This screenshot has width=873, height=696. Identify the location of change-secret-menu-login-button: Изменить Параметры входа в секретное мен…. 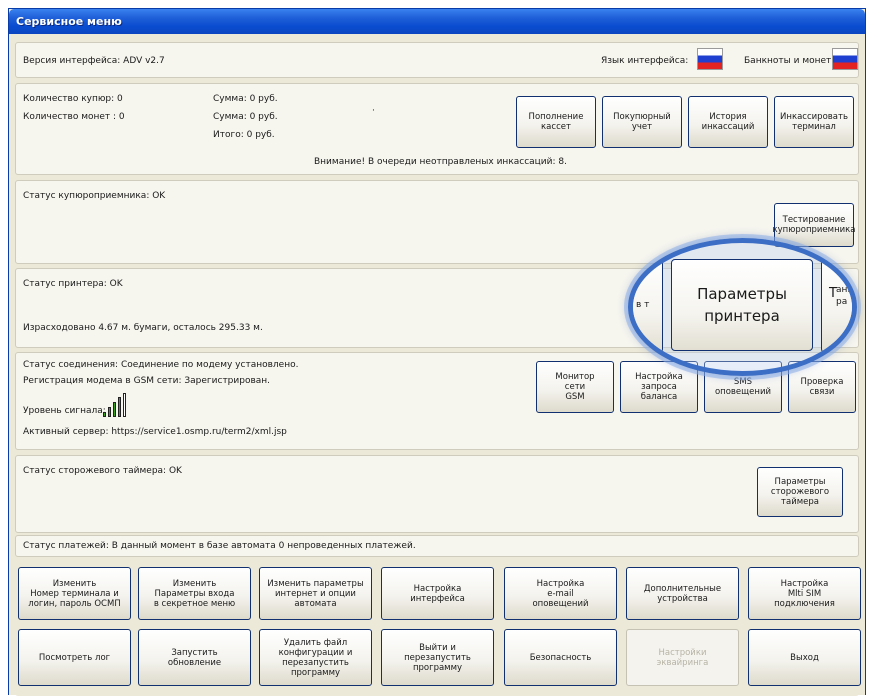
(194, 593).